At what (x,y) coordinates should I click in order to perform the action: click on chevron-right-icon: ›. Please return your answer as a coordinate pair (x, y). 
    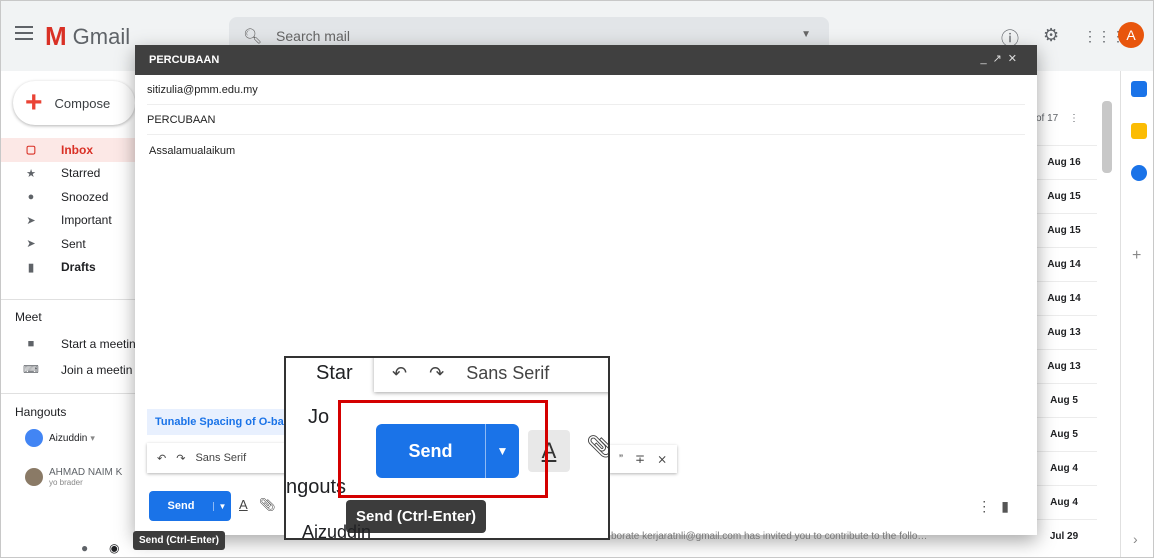
    Looking at the image, I should click on (1141, 539).